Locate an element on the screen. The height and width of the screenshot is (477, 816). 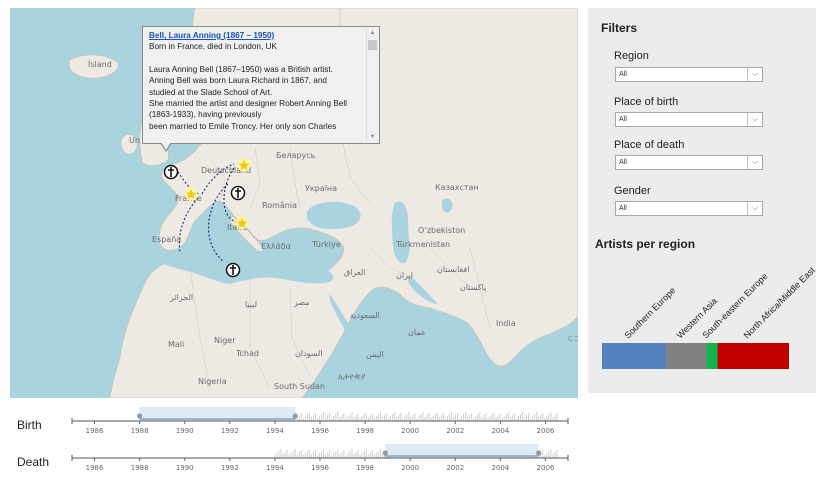
birth-place-select-value: All is located at coordinates (623, 119).